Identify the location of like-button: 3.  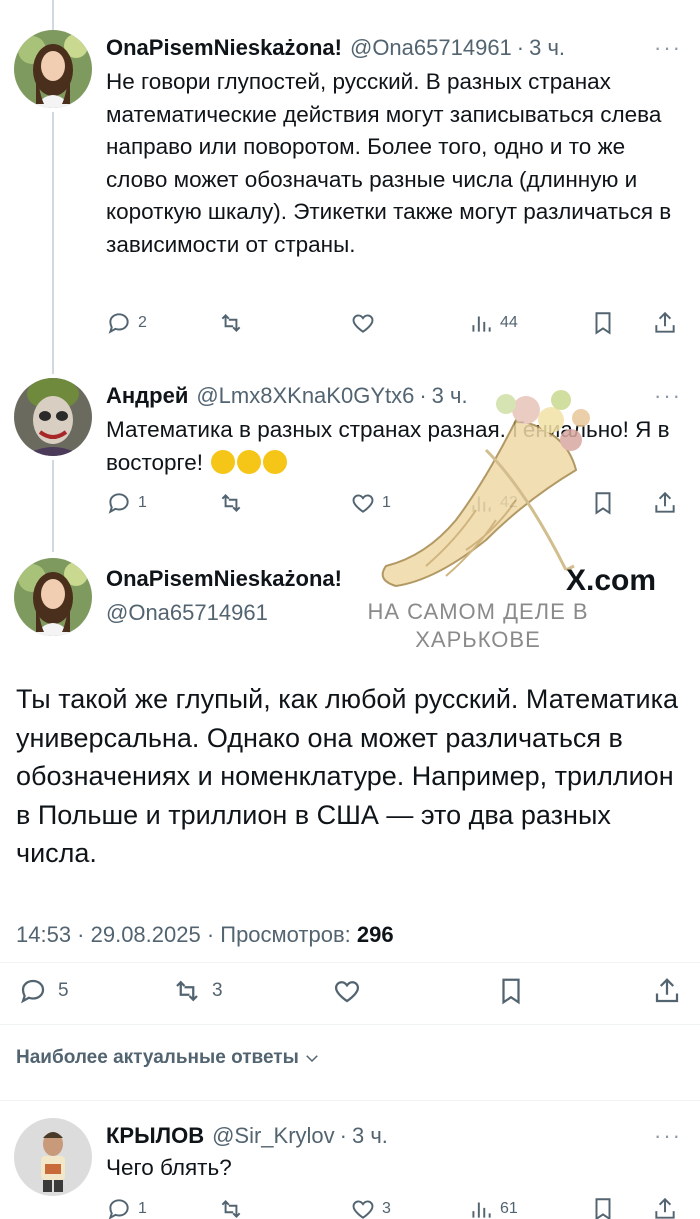
(370, 1207).